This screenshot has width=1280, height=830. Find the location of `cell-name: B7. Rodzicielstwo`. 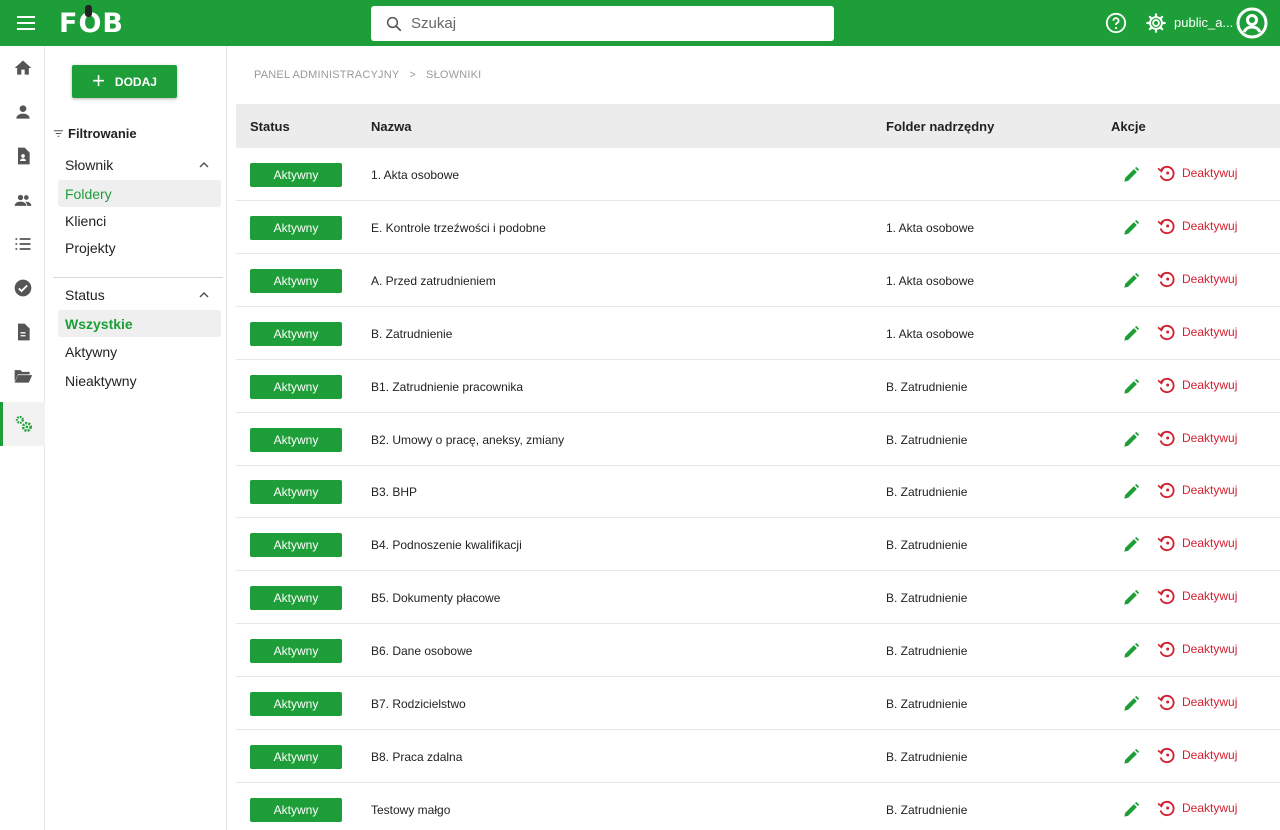

cell-name: B7. Rodzicielstwo is located at coordinates (418, 704).